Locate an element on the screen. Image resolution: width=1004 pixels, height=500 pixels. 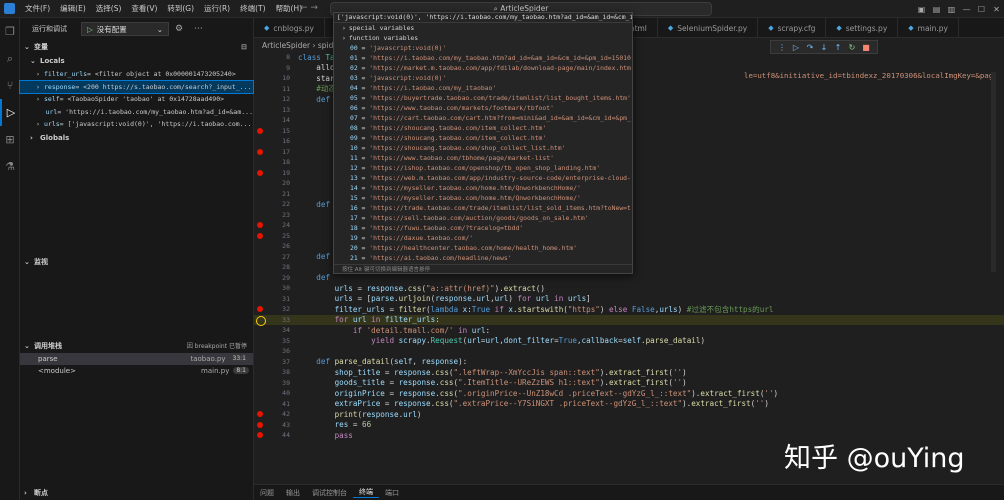
code-line: 42 print(response.url) is located at coordinates (629, 414).